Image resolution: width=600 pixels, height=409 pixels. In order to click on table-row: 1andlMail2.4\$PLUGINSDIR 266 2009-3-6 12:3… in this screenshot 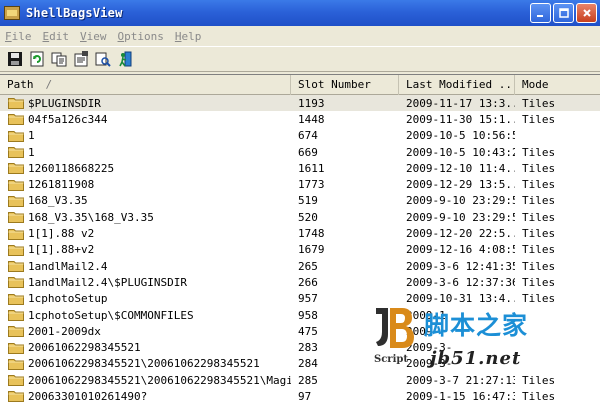, I will do `click(300, 282)`.